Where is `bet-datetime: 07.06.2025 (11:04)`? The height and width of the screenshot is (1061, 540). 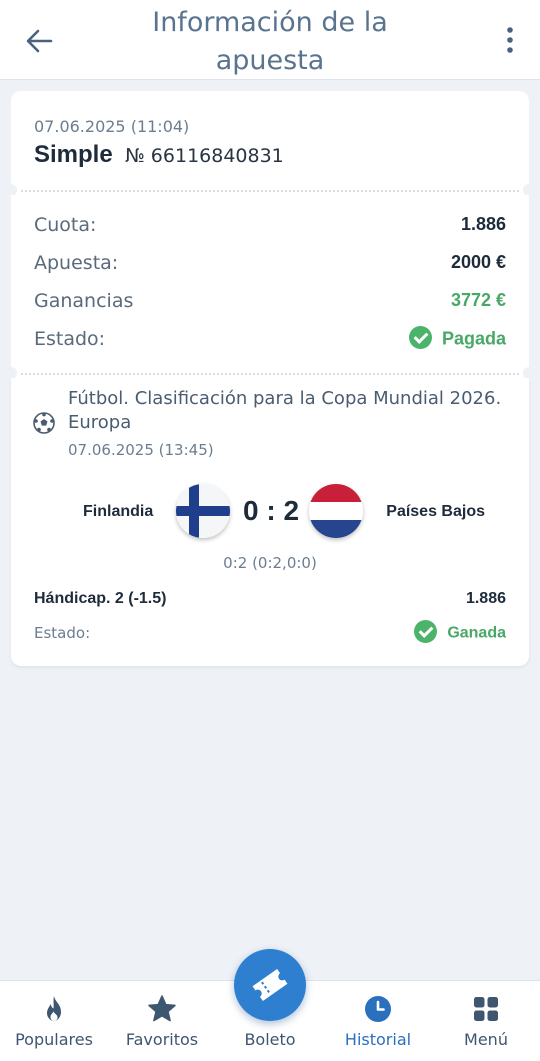 bet-datetime: 07.06.2025 (11:04) is located at coordinates (112, 126).